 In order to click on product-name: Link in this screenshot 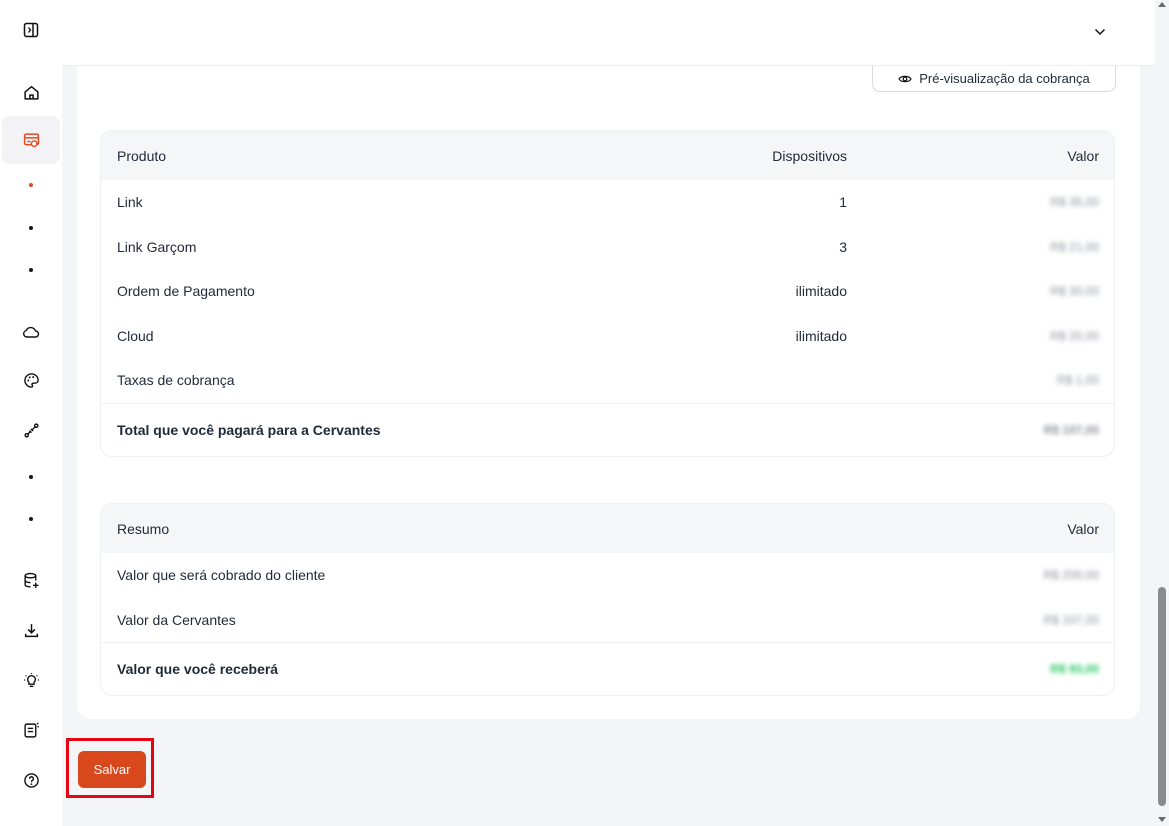, I will do `click(130, 202)`.